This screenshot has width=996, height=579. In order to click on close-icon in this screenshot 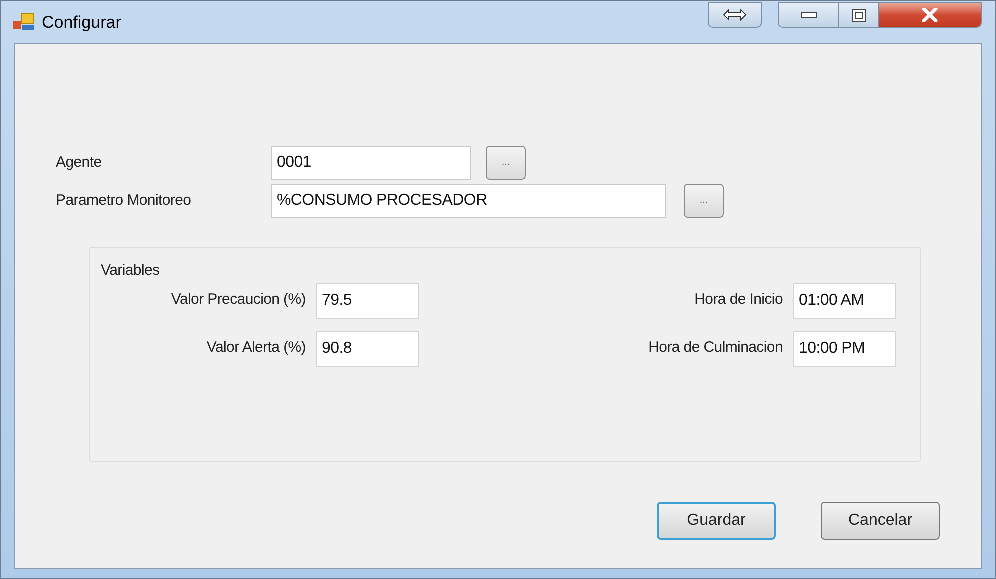, I will do `click(930, 15)`.